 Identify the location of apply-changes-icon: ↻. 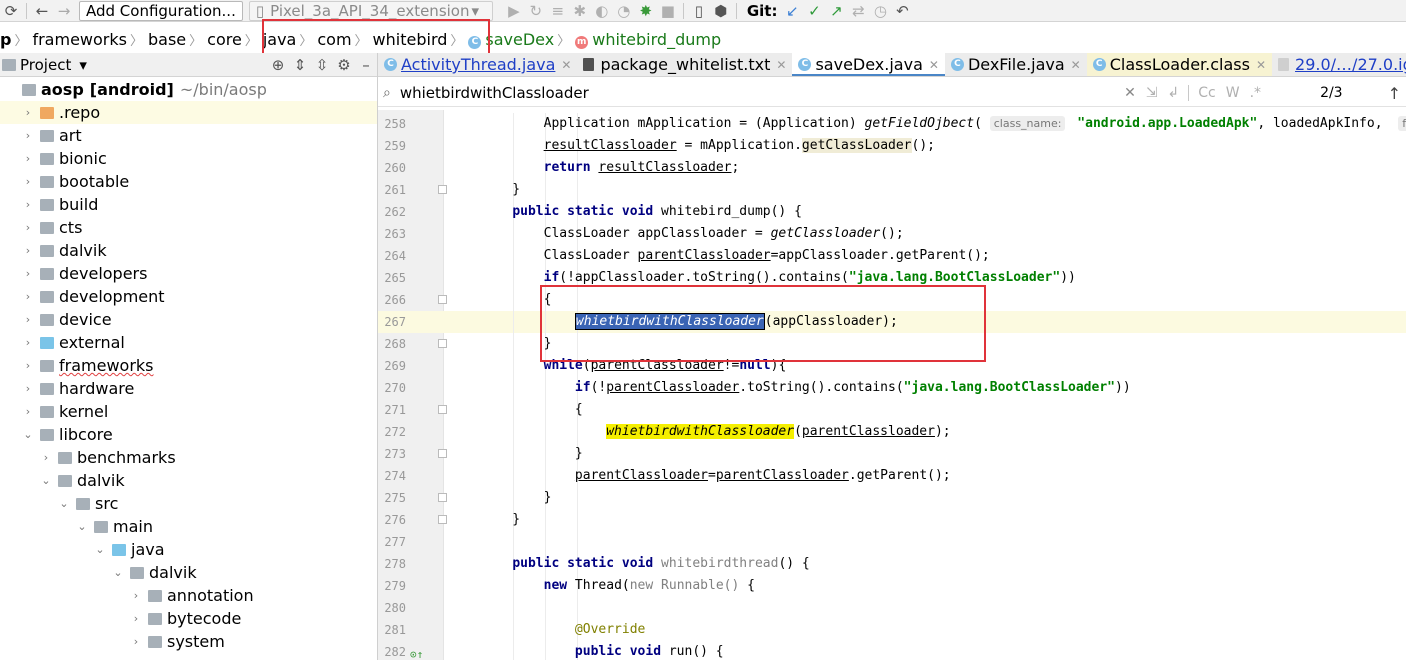
(536, 11).